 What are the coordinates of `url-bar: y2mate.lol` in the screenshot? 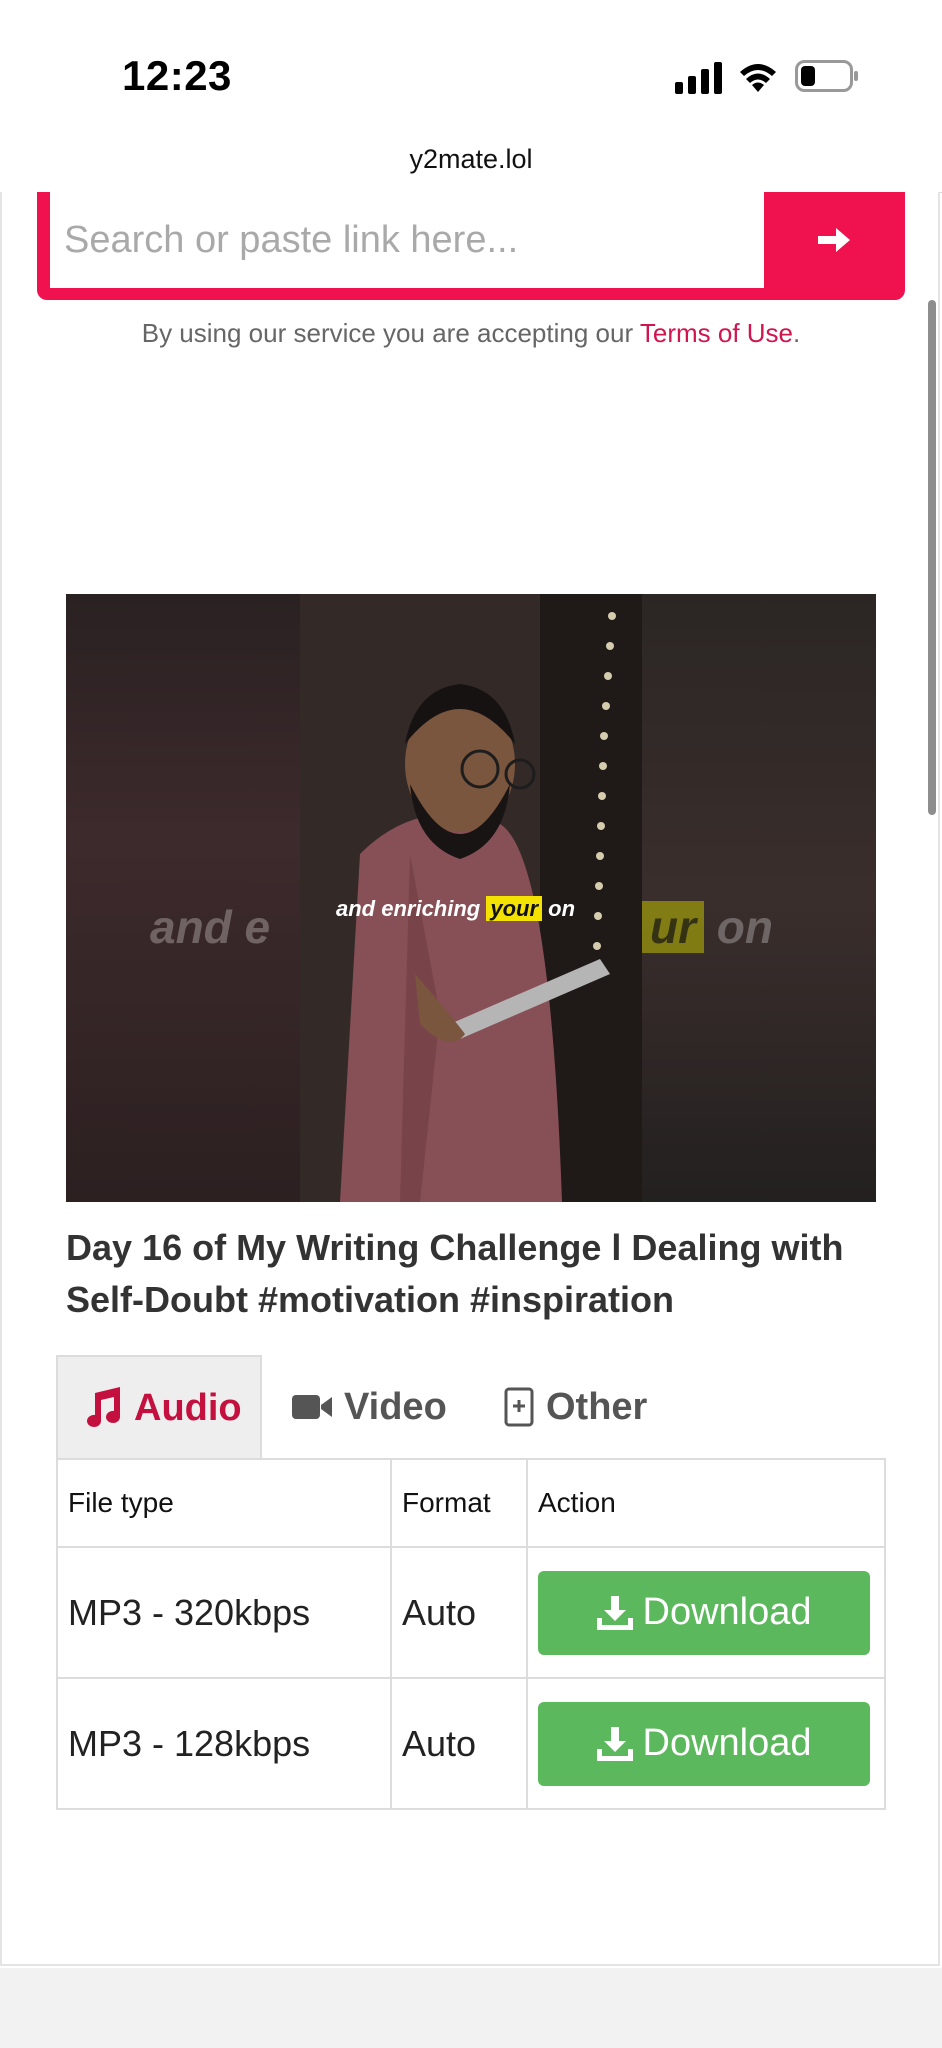 It's located at (471, 161).